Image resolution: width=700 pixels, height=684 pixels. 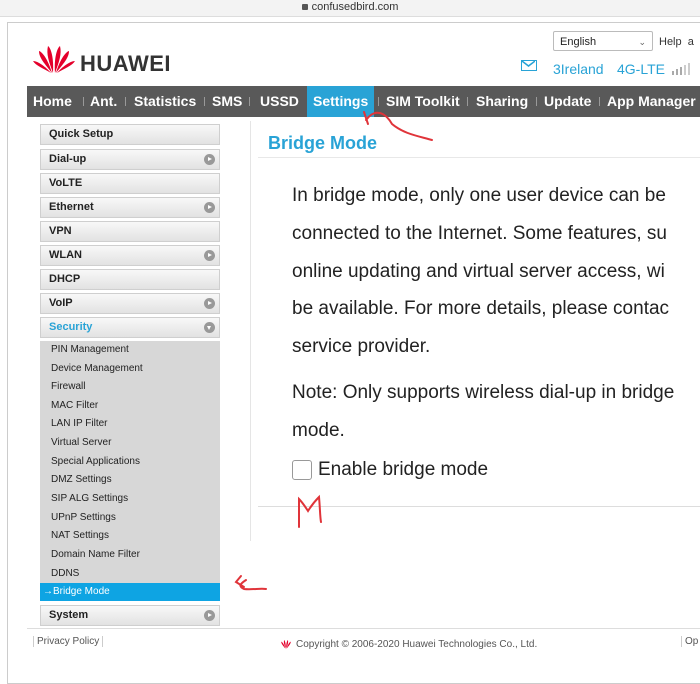 What do you see at coordinates (363, 628) in the screenshot?
I see `footer-divider` at bounding box center [363, 628].